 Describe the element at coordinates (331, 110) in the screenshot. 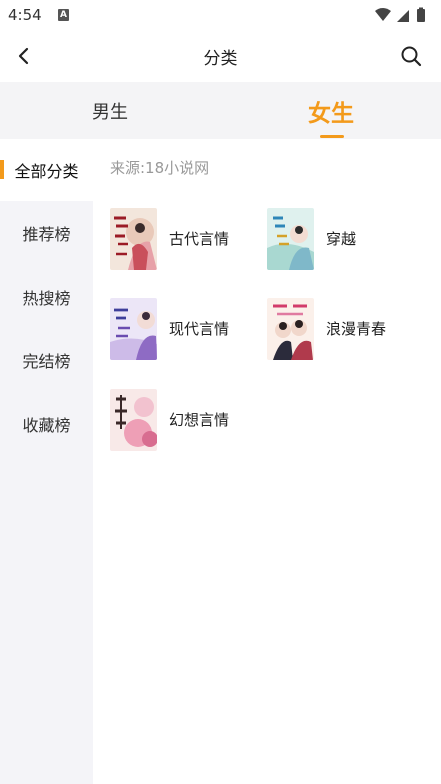

I see `tab-female: 女生` at that location.